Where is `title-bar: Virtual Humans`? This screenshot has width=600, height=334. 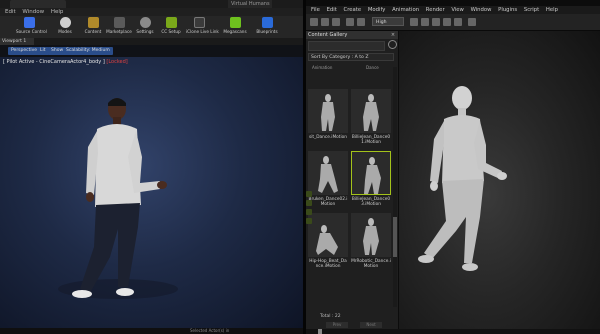 title-bar: Virtual Humans is located at coordinates (151, 4).